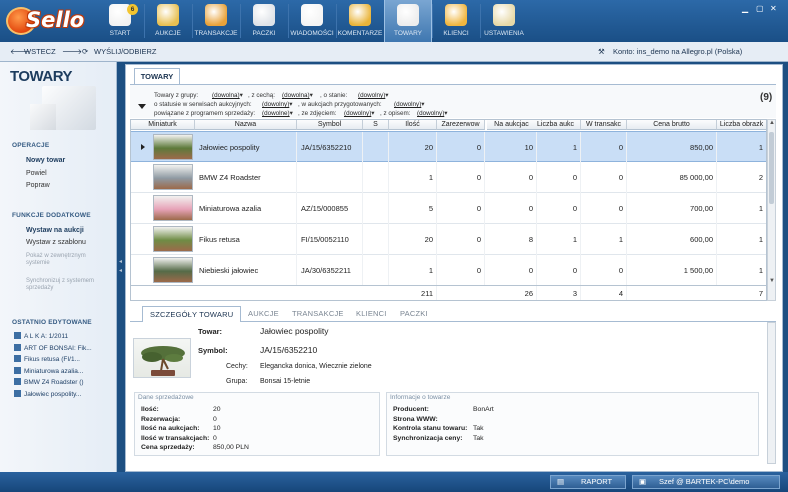 The width and height of the screenshot is (788, 492). I want to click on column-header: Zarezerwow, so click(461, 125).